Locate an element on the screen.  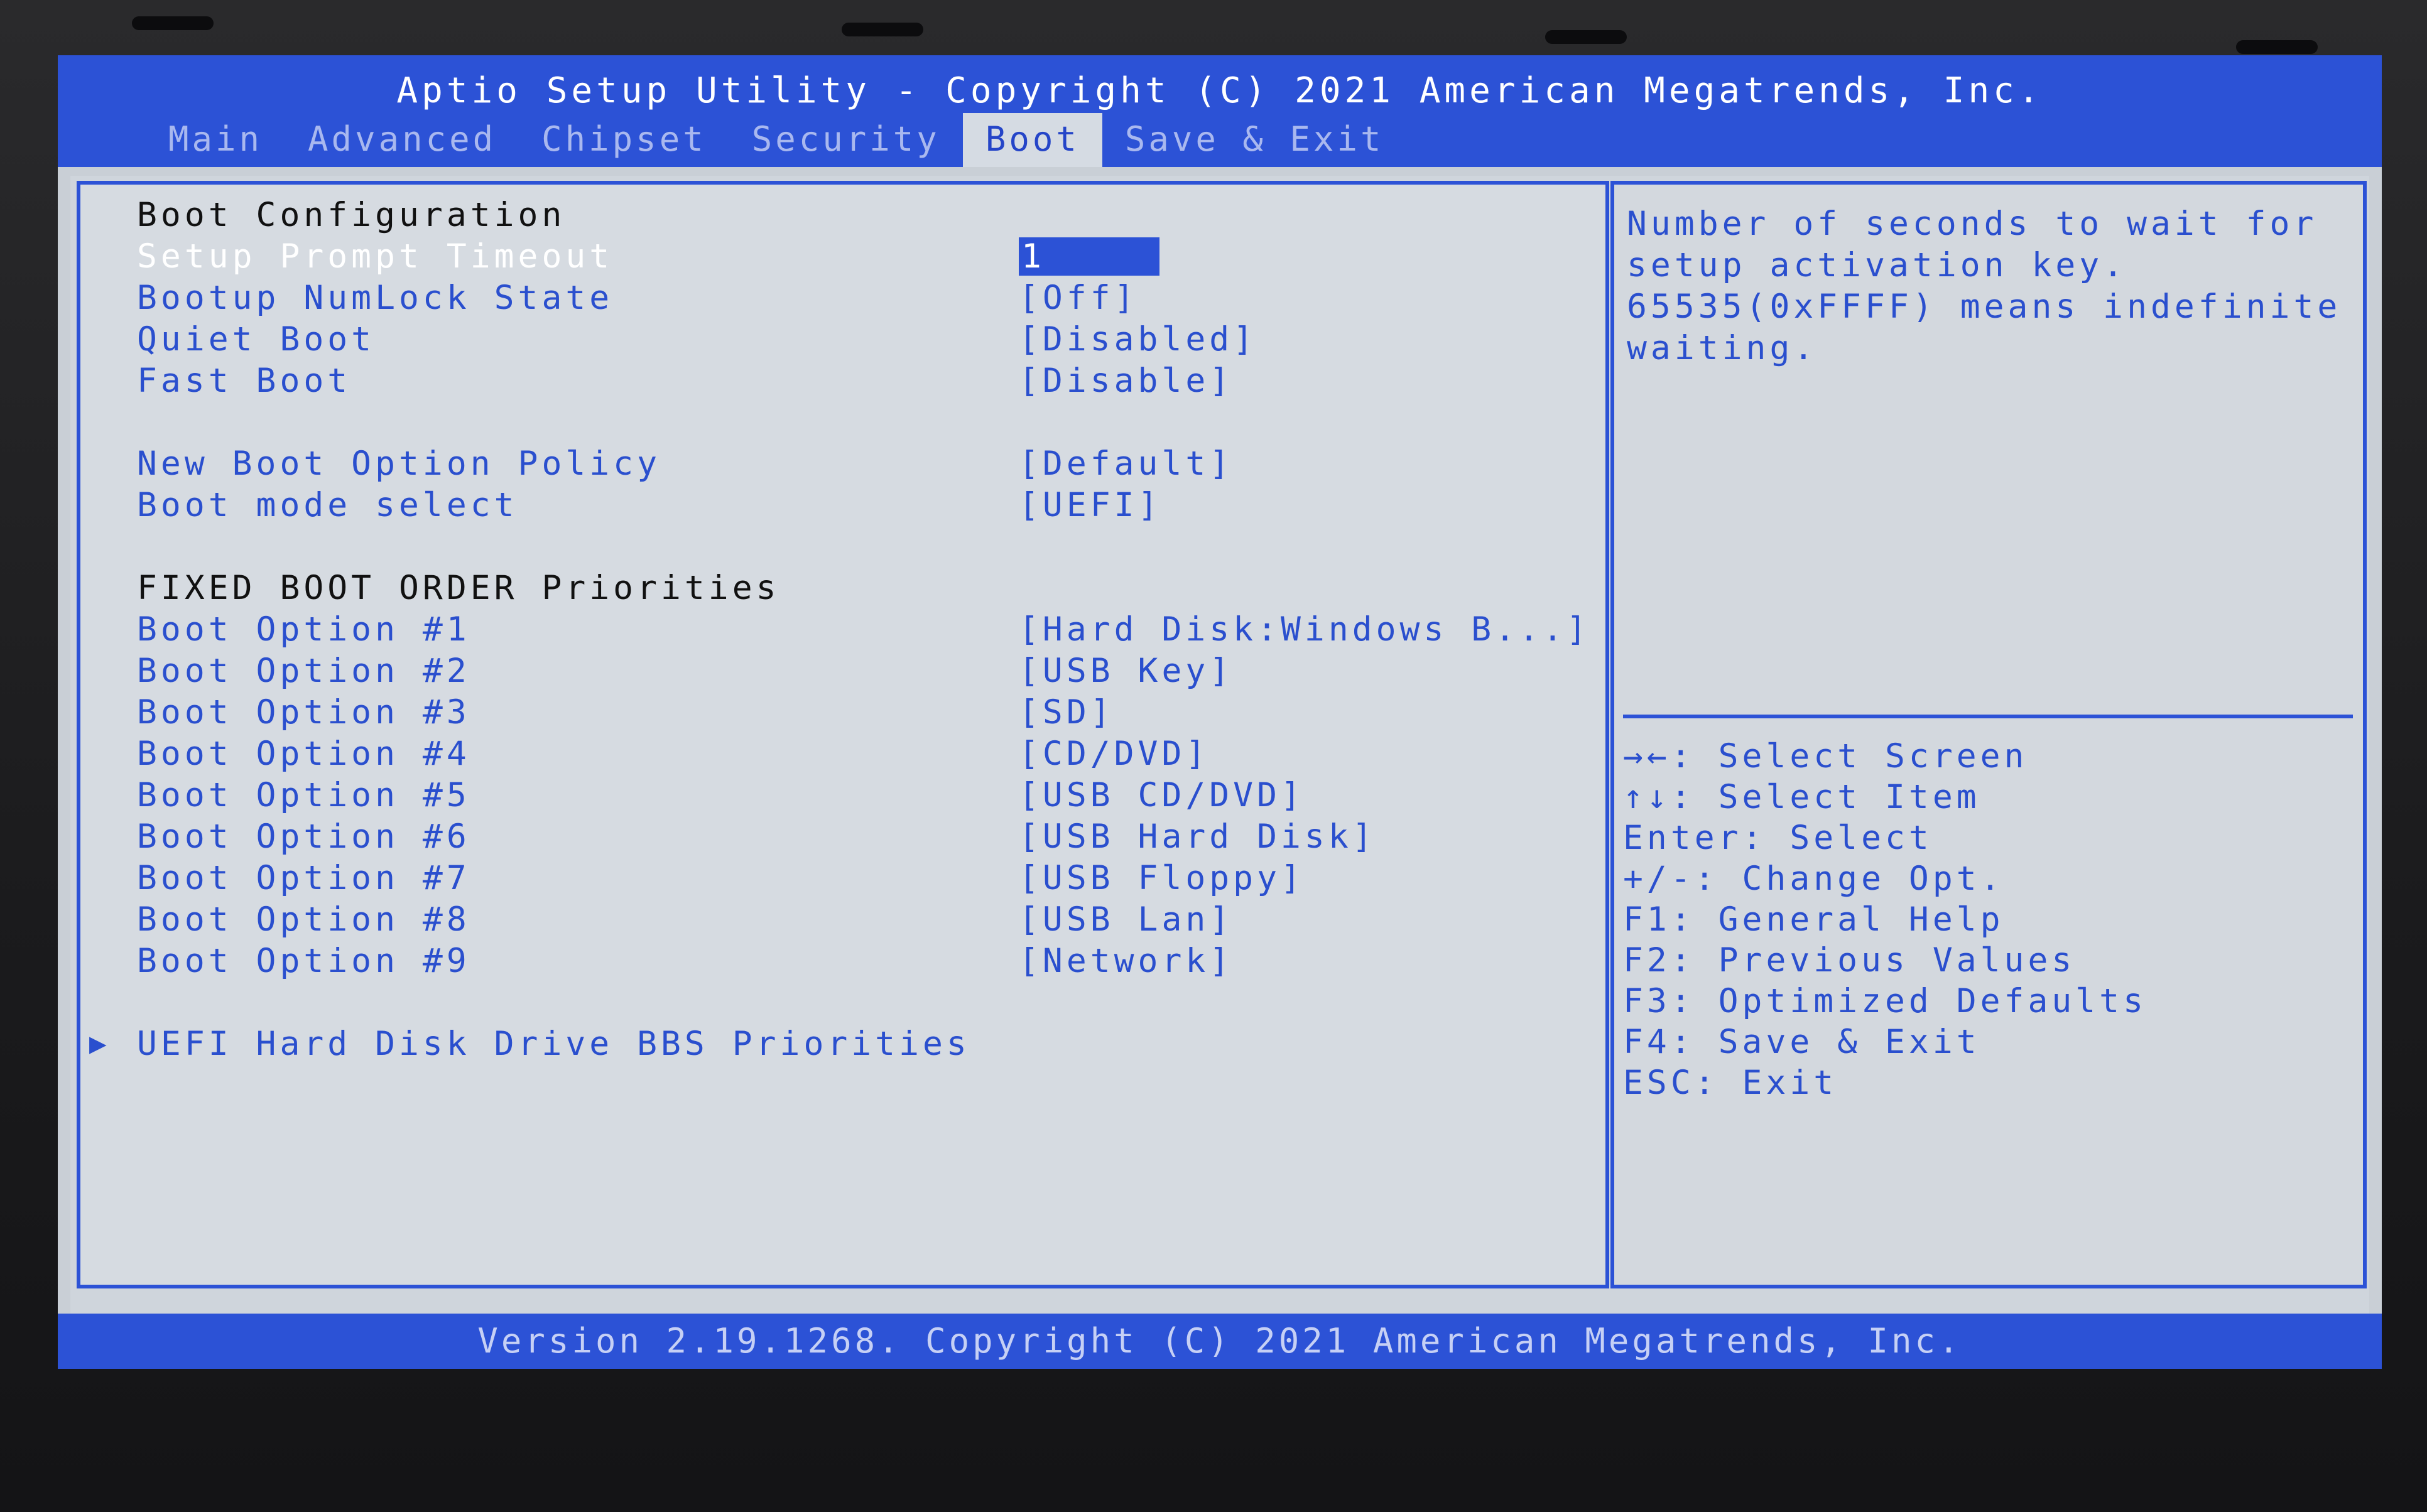
key-hint-select-item: ↑↓: Select Item is located at coordinates (1801, 797).